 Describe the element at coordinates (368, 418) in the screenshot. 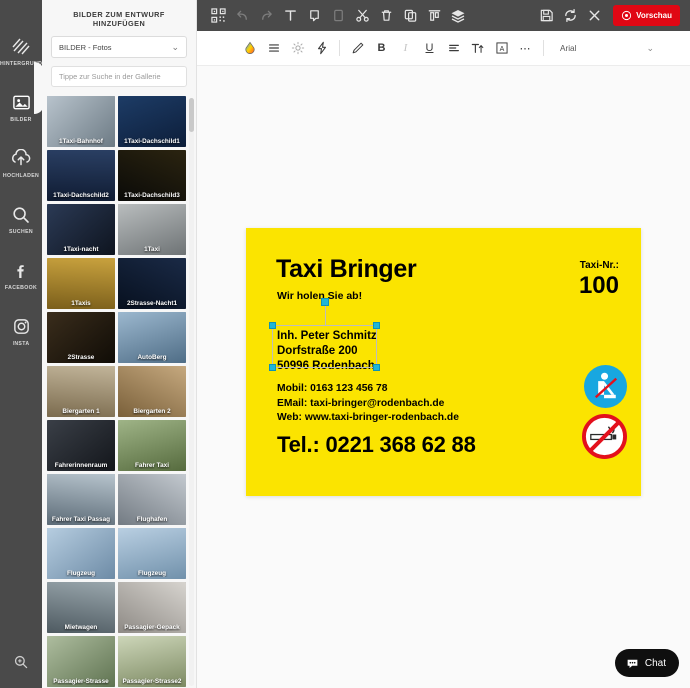

I see `card-web: Web: www.taxi-bringer-rodenbach.de` at that location.